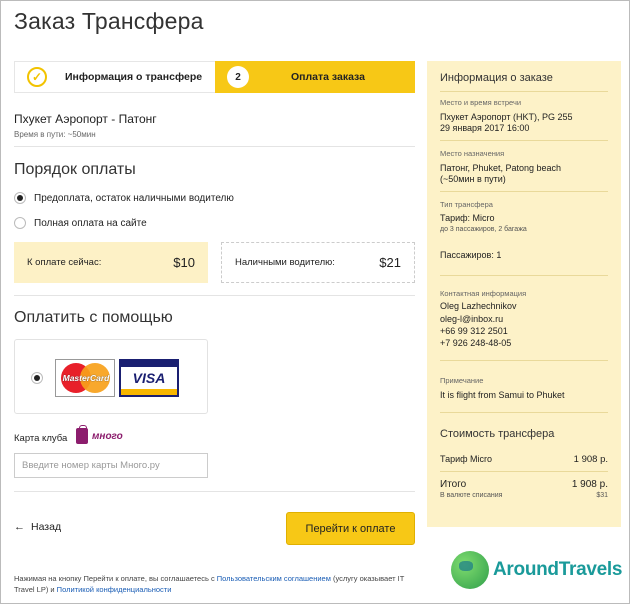  Describe the element at coordinates (473, 179) in the screenshot. I see `destination-line2: (~50мин в пути)` at that location.